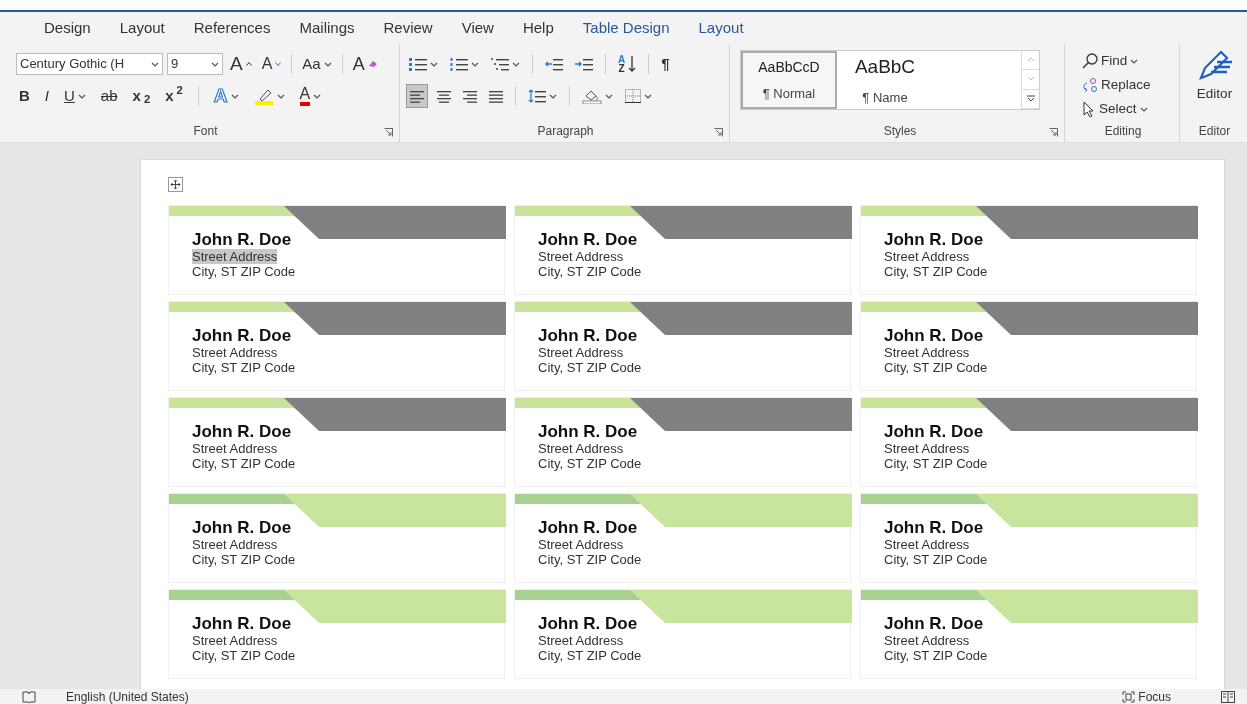 The height and width of the screenshot is (704, 1247). What do you see at coordinates (537, 96) in the screenshot?
I see `line-spacing-icon` at bounding box center [537, 96].